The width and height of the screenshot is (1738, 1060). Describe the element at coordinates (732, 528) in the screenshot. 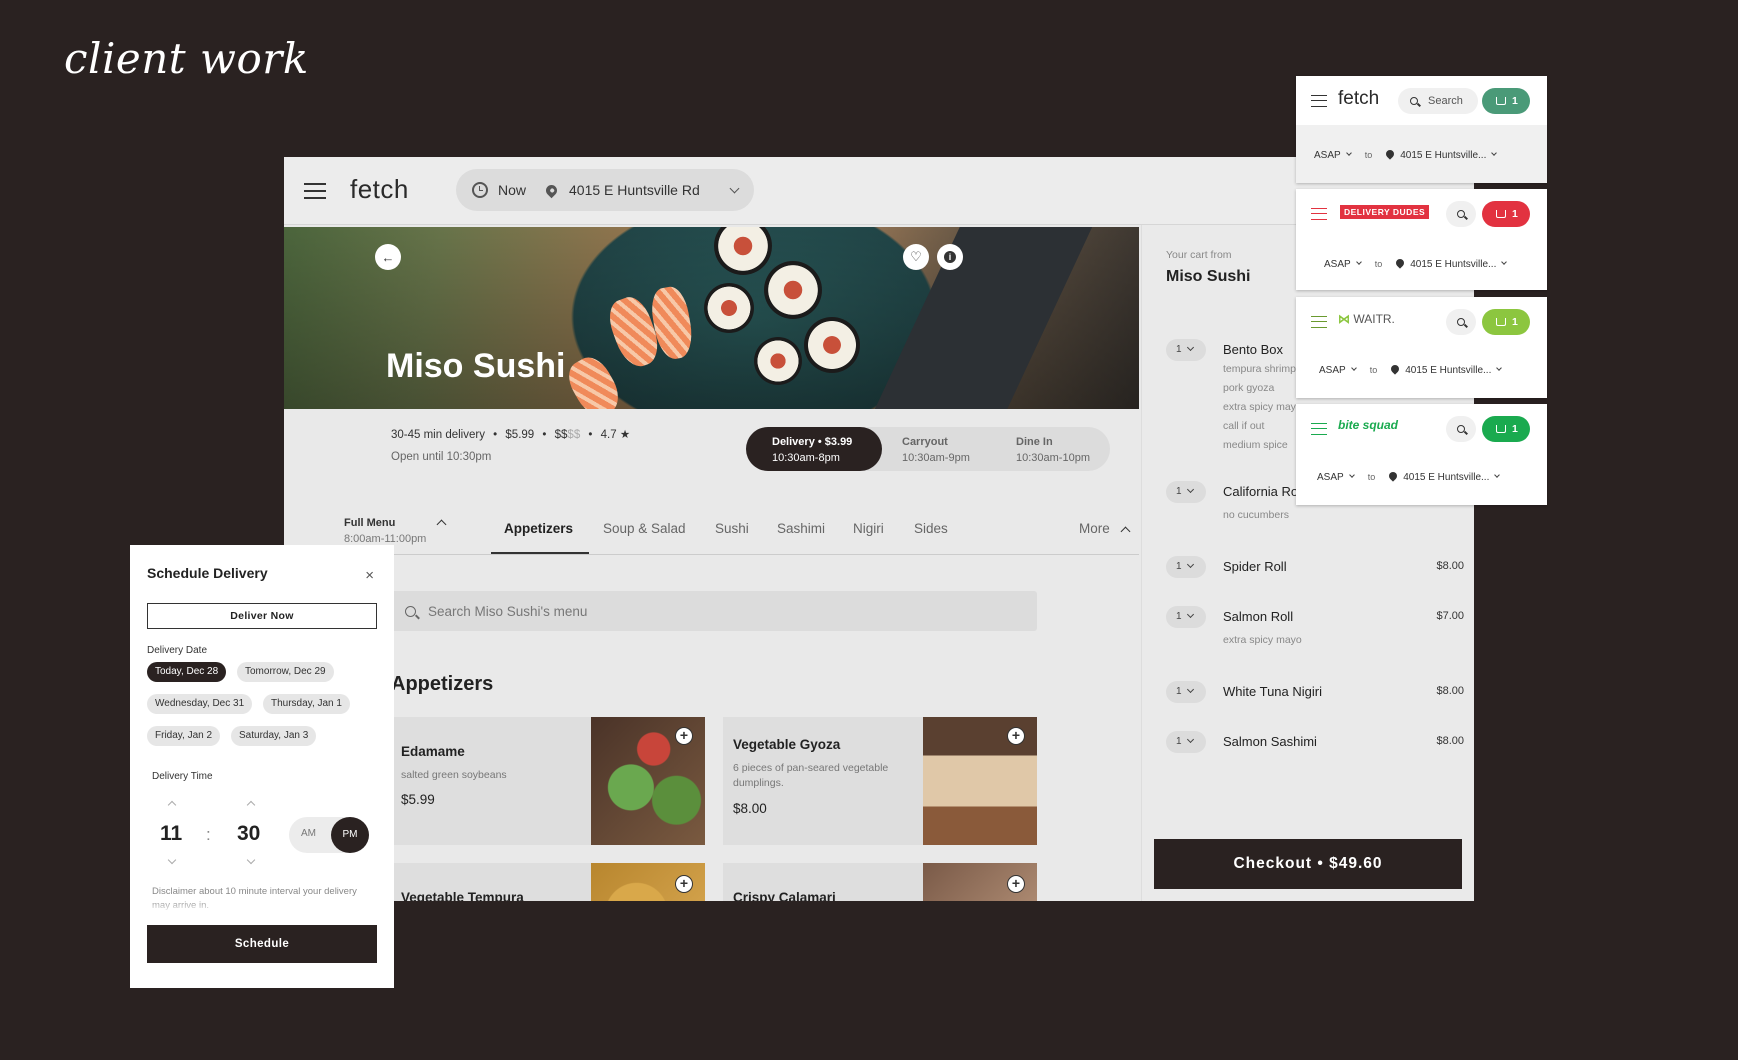

I see `tab-sushi: Sushi` at that location.